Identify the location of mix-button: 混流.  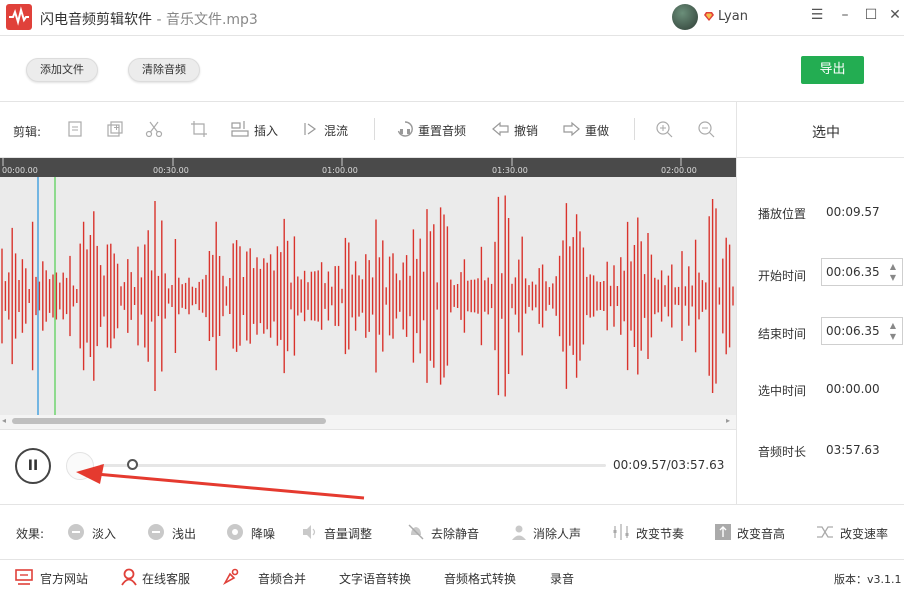
(336, 130).